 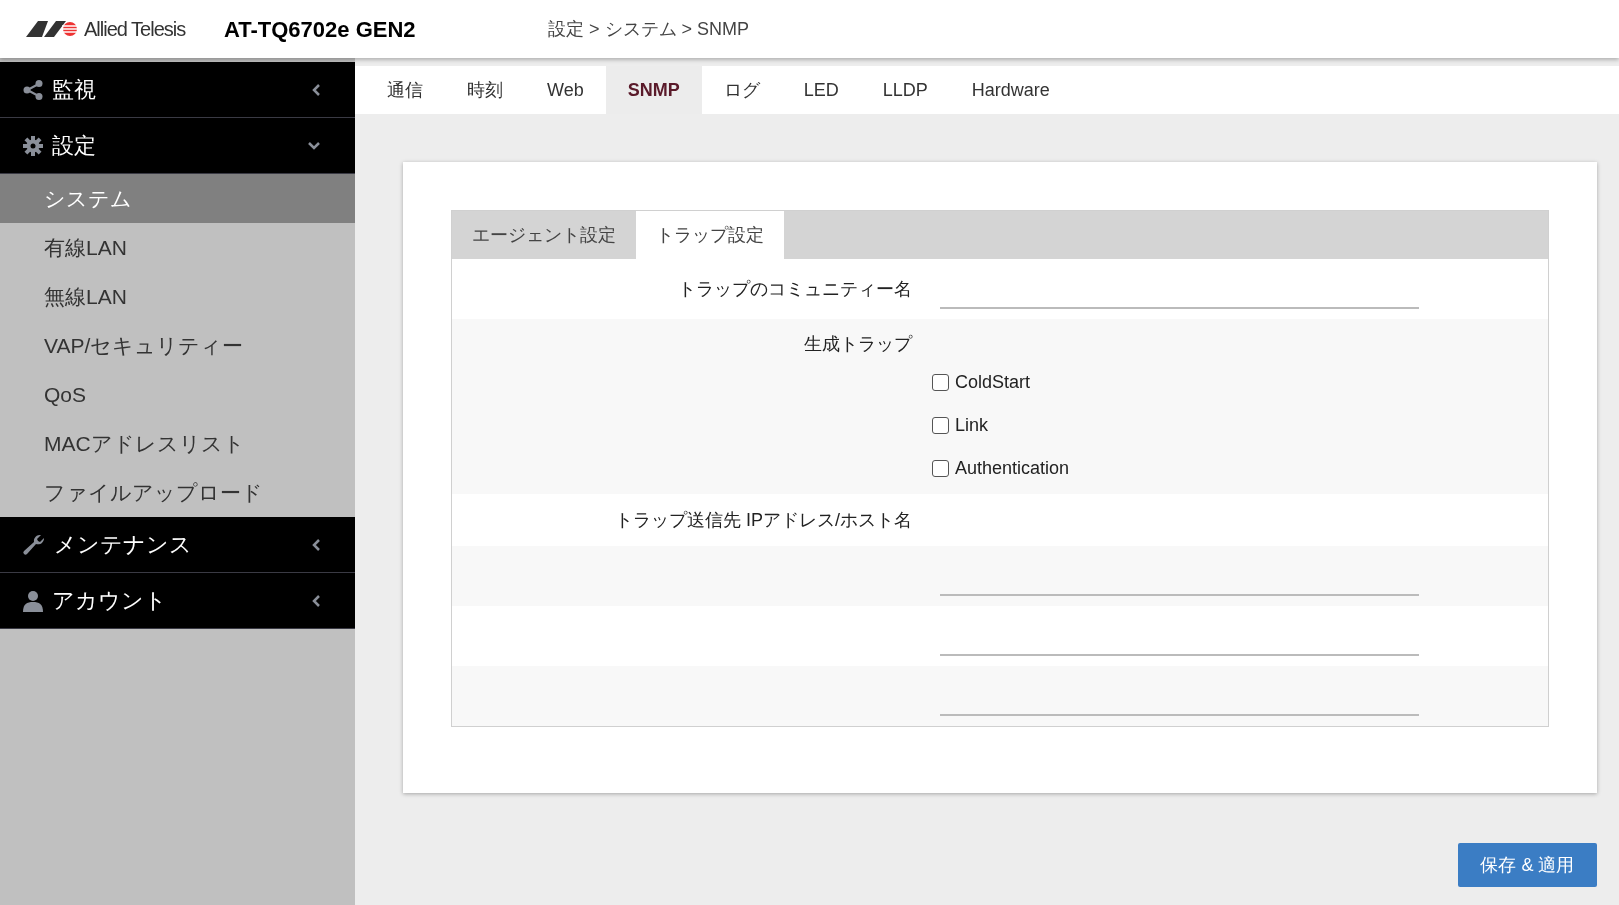 I want to click on sidebar-item: QoS, so click(x=177, y=394).